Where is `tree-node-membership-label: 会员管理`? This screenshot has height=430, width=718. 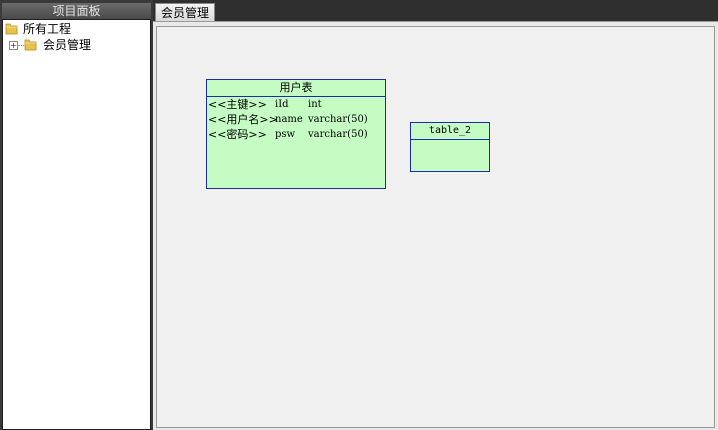
tree-node-membership-label: 会员管理 is located at coordinates (67, 45).